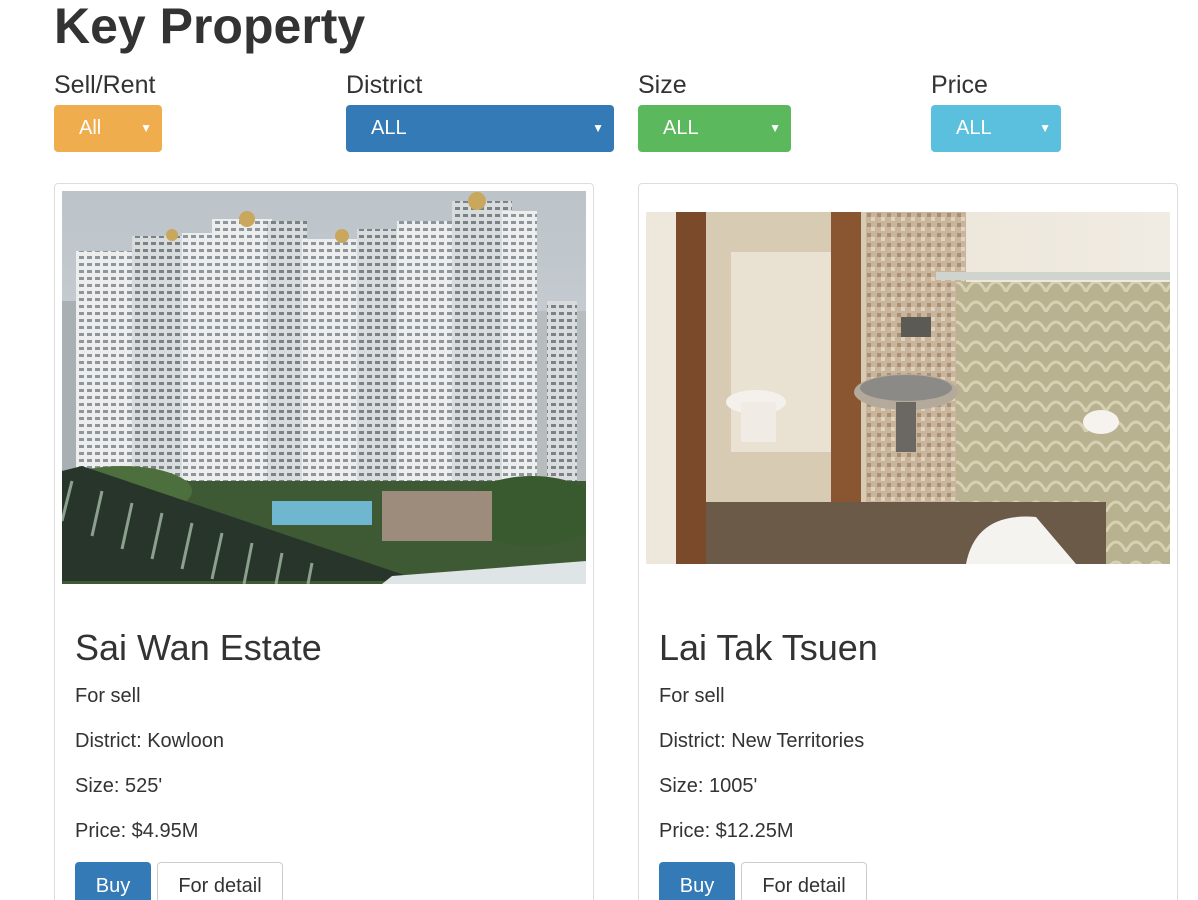 This screenshot has width=1198, height=900. Describe the element at coordinates (119, 786) in the screenshot. I see `property-size: Size: 525'` at that location.